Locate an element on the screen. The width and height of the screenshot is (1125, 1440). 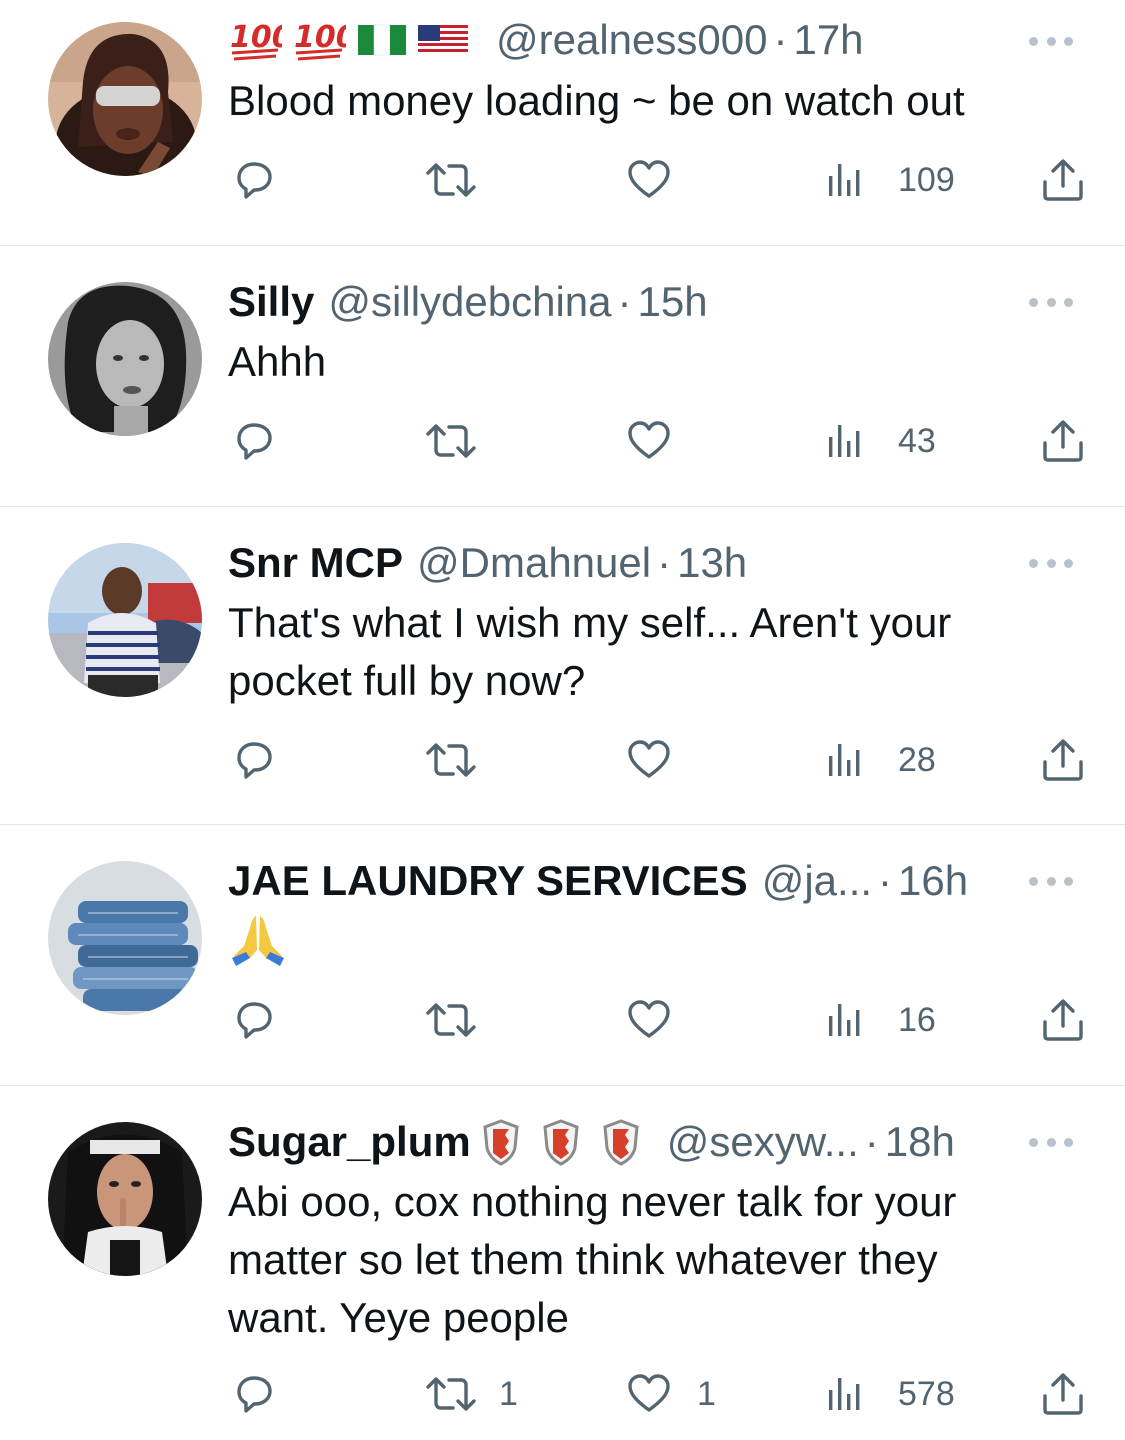
views-button: 28 is located at coordinates (881, 760).